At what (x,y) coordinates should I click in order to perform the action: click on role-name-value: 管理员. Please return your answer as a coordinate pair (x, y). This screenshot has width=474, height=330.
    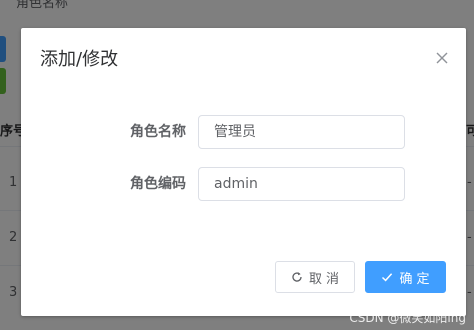
    Looking at the image, I should click on (235, 132).